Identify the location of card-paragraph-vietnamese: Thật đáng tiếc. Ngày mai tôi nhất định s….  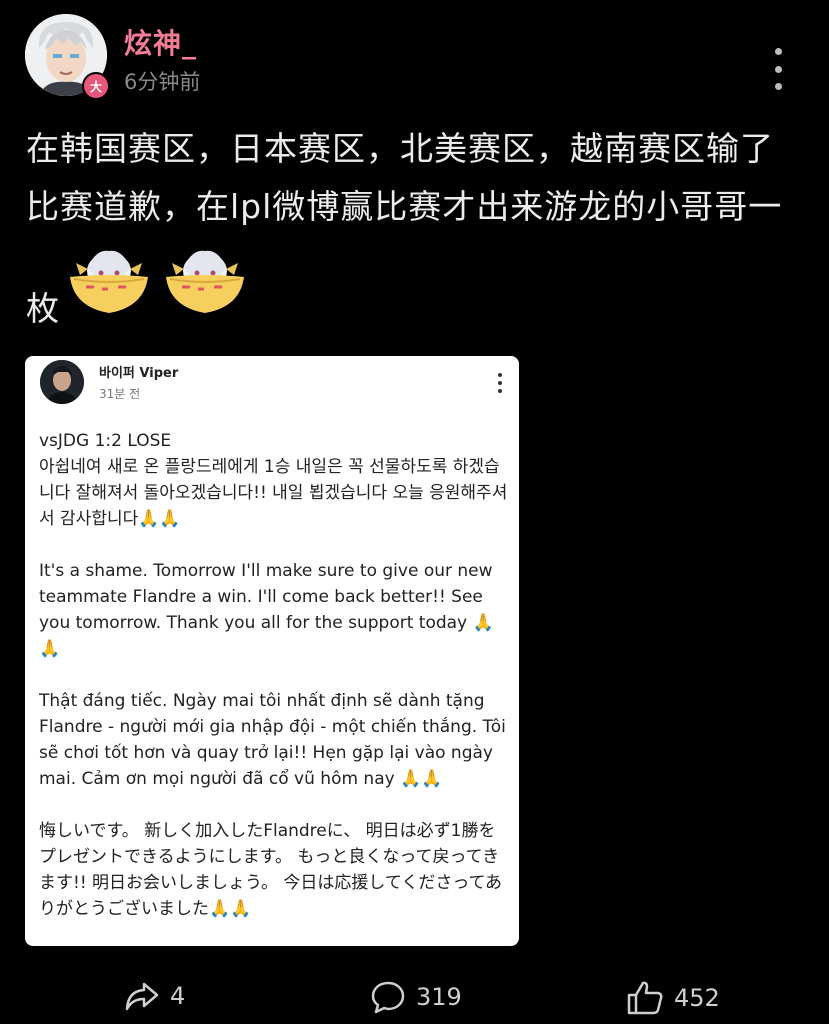
(275, 740).